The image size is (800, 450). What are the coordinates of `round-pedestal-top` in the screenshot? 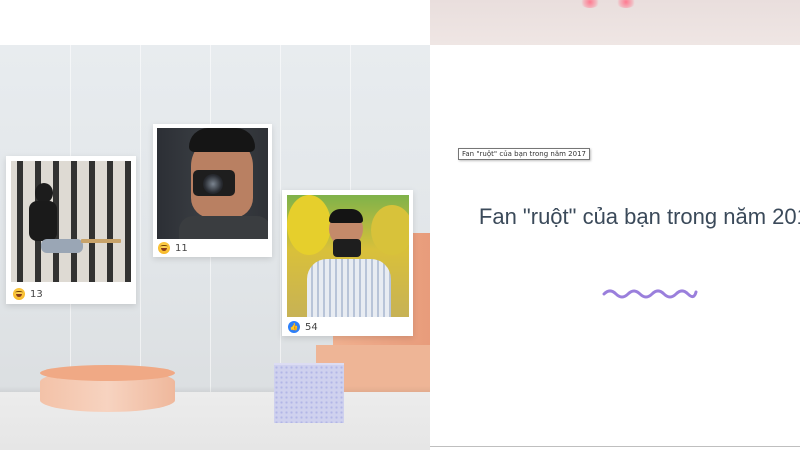 It's located at (107, 373).